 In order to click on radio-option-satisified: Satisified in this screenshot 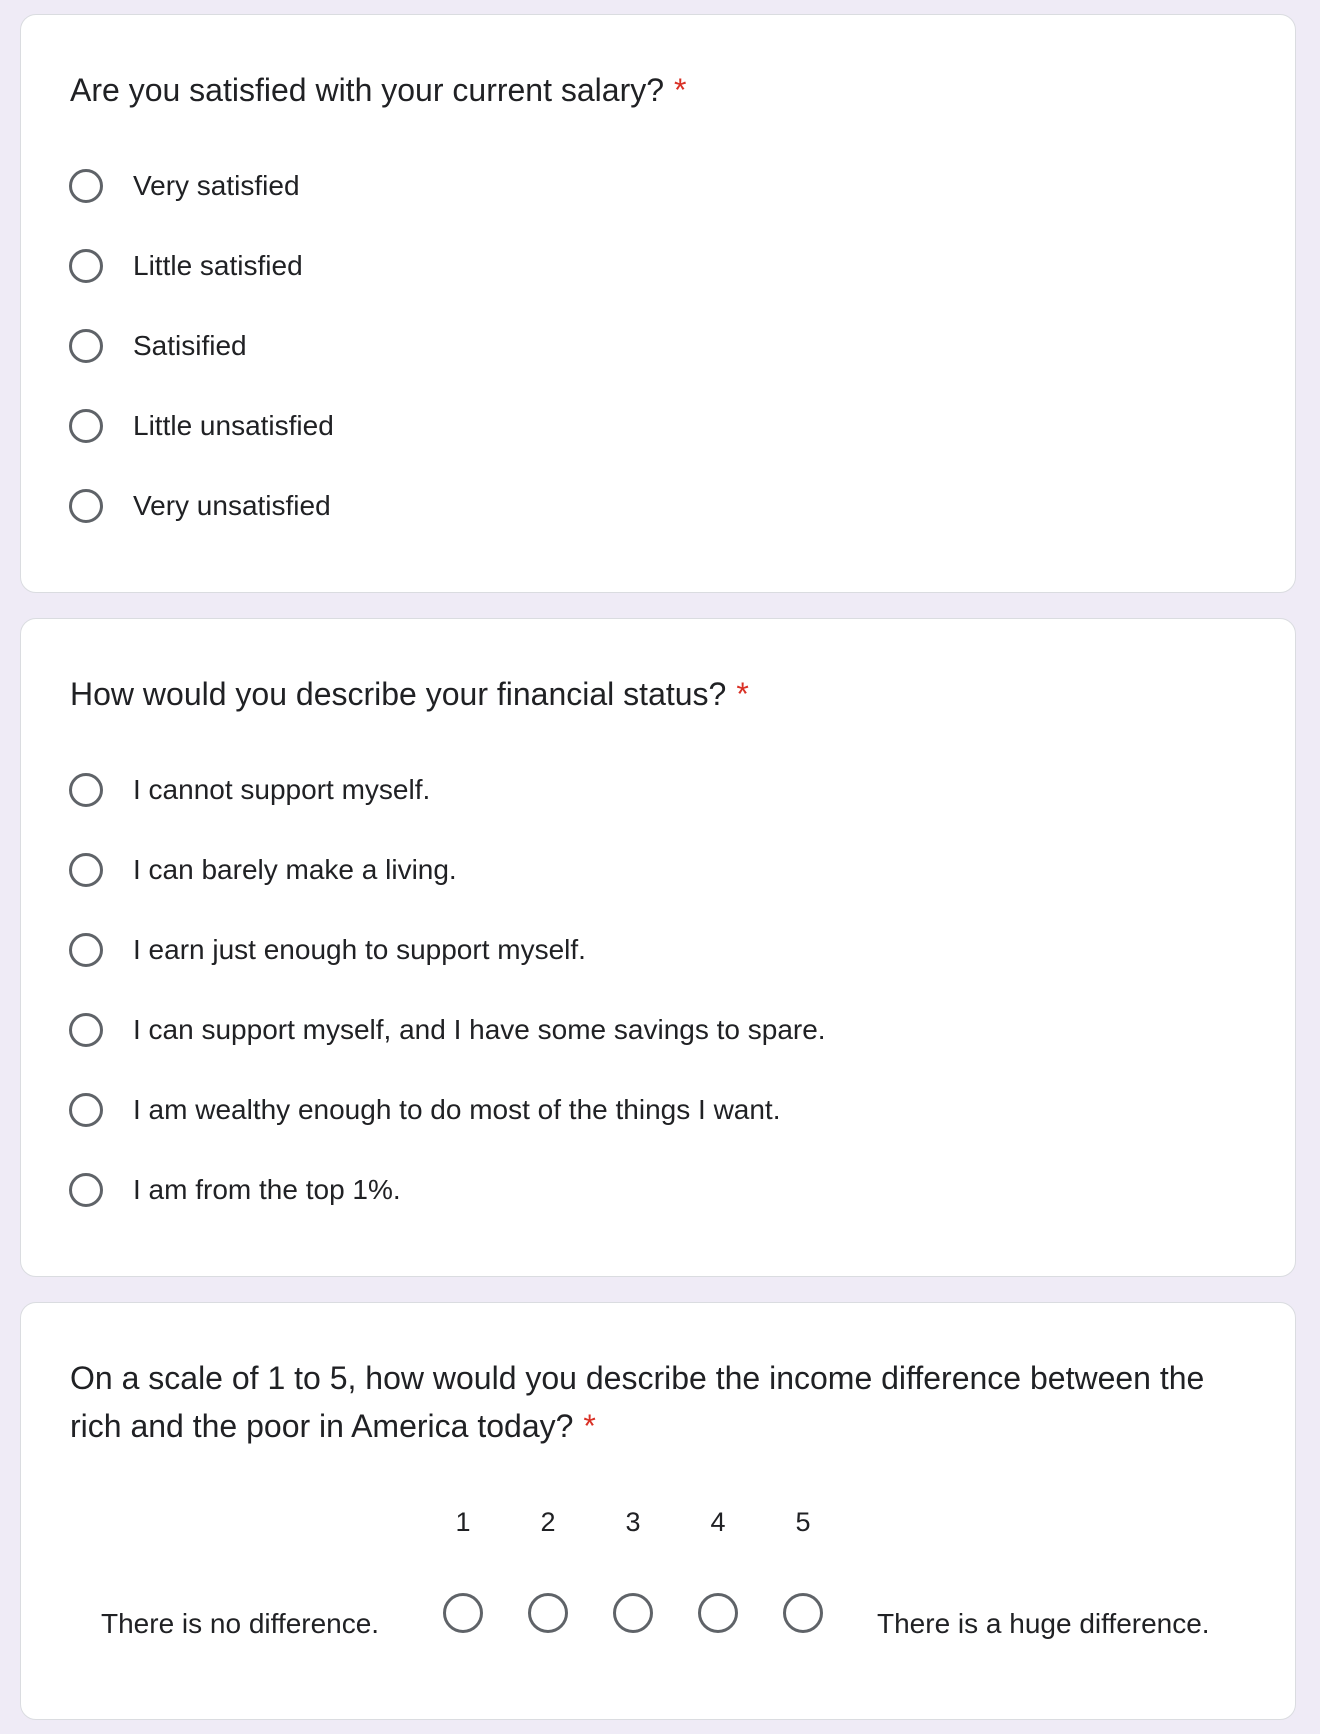, I will do `click(158, 346)`.